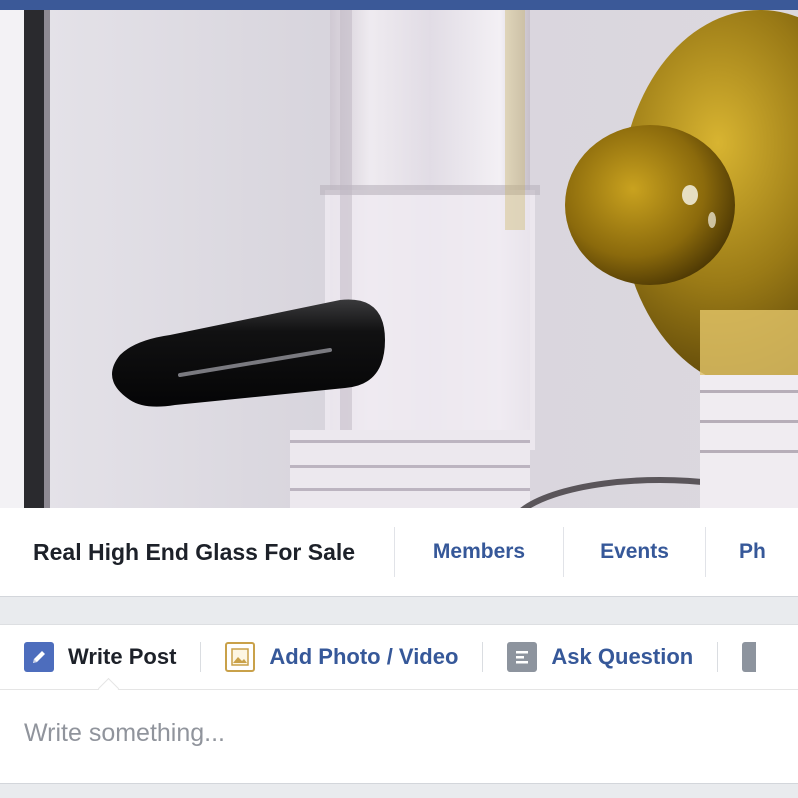 The width and height of the screenshot is (798, 798). Describe the element at coordinates (622, 656) in the screenshot. I see `ask-question-label: Ask Question` at that location.